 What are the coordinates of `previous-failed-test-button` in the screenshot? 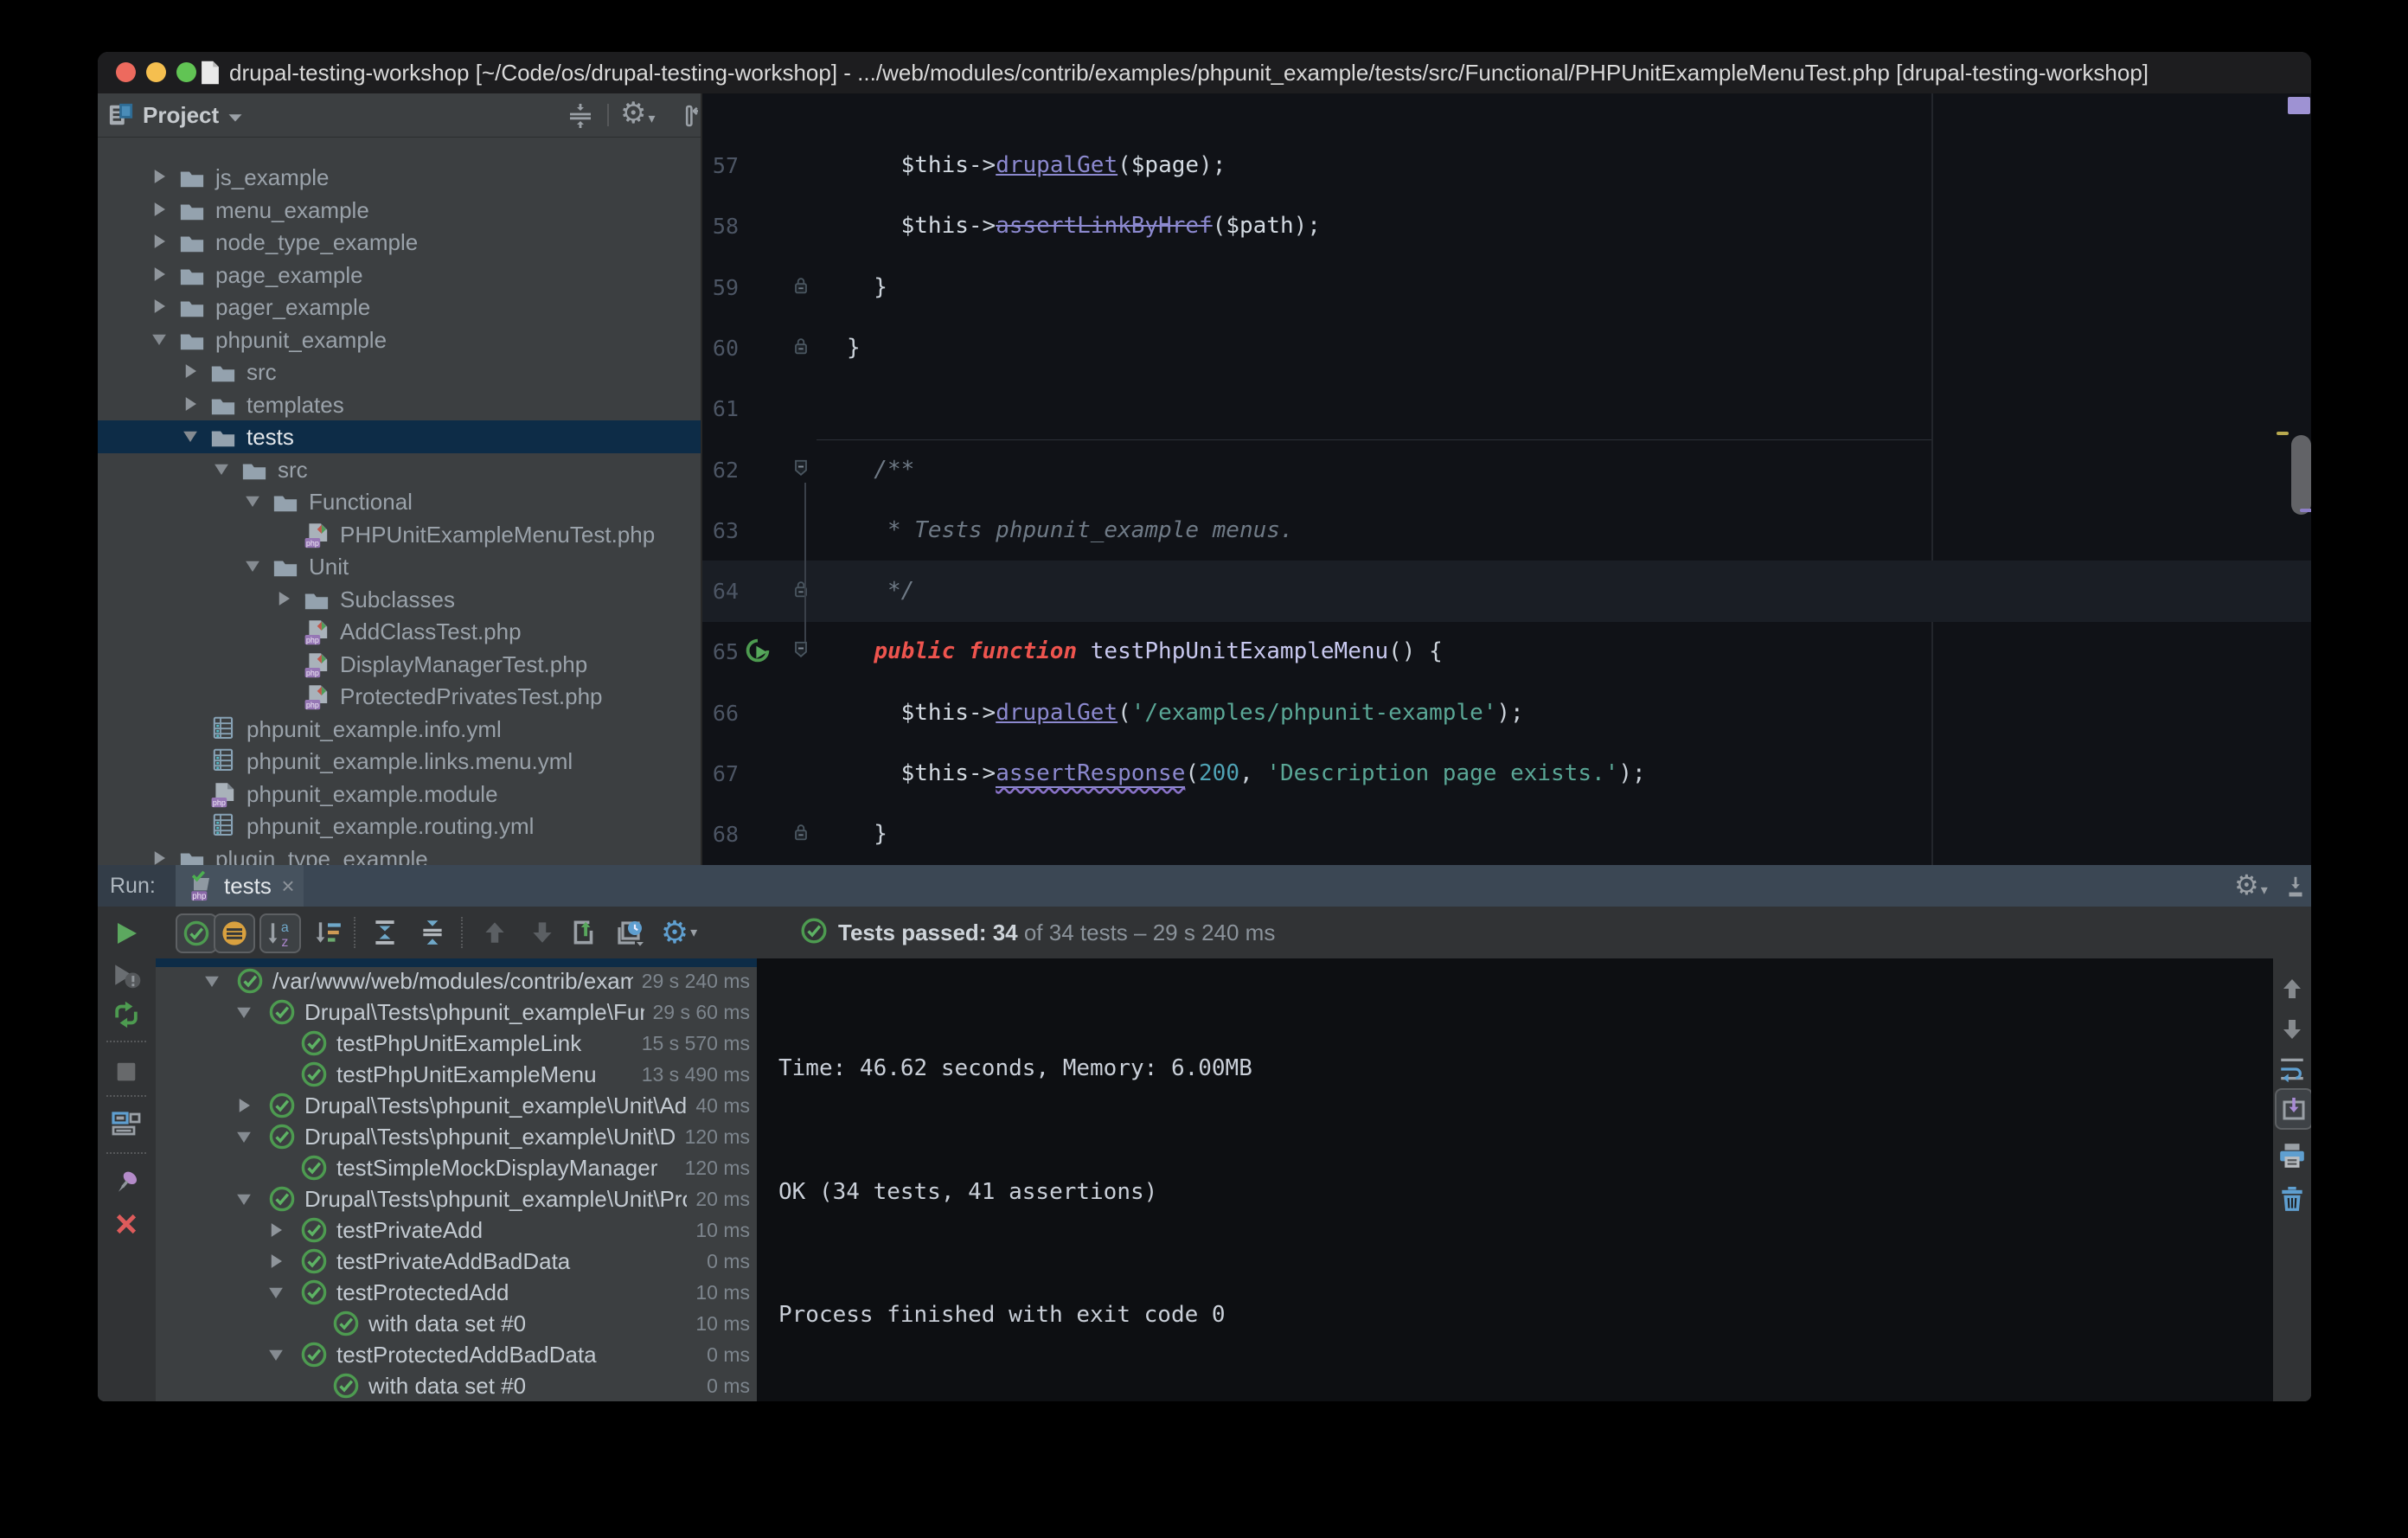 It's located at (495, 933).